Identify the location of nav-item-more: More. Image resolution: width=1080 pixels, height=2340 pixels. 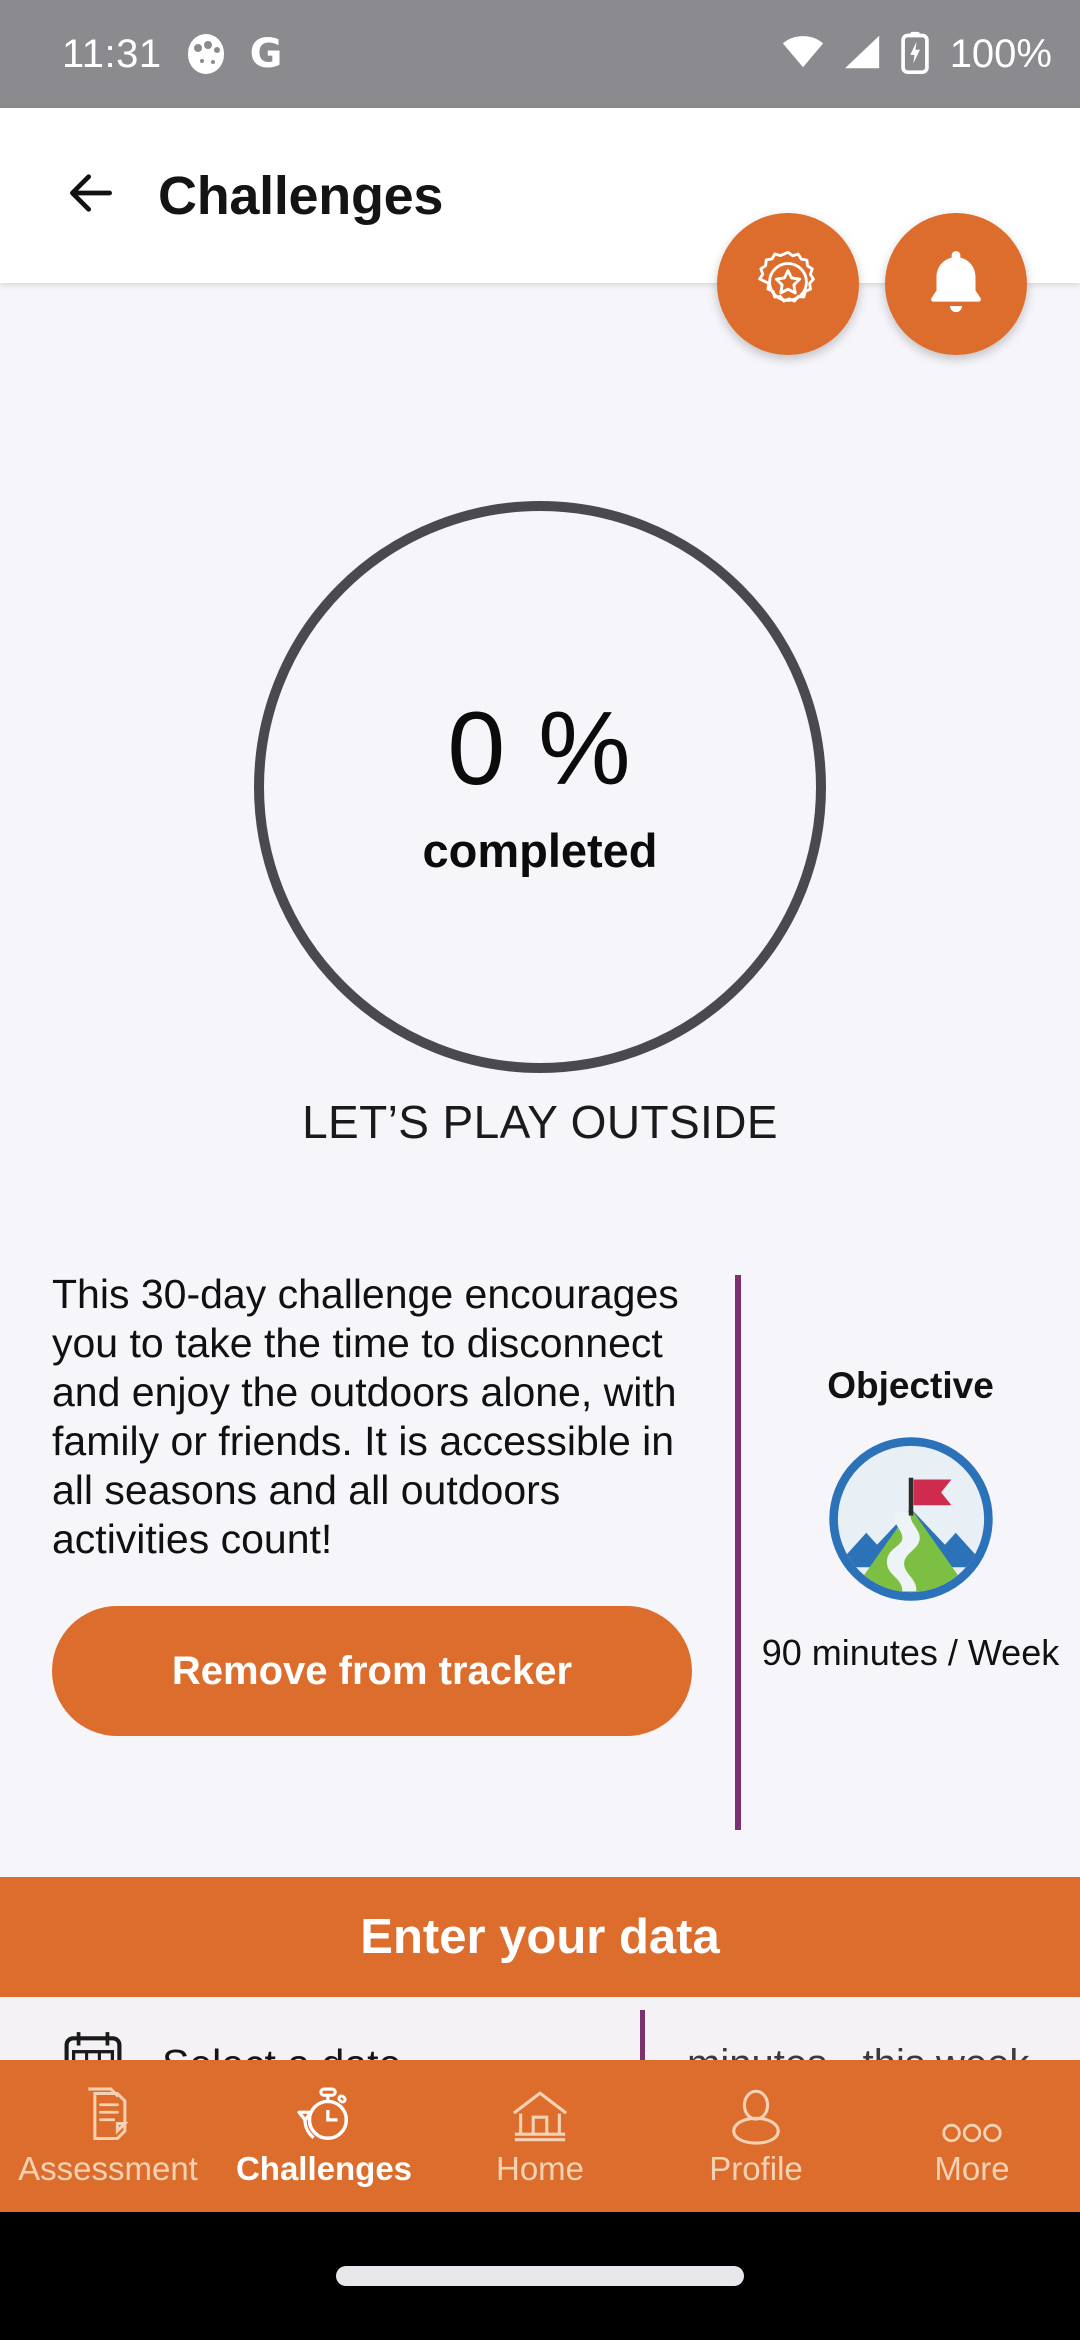
(972, 2136).